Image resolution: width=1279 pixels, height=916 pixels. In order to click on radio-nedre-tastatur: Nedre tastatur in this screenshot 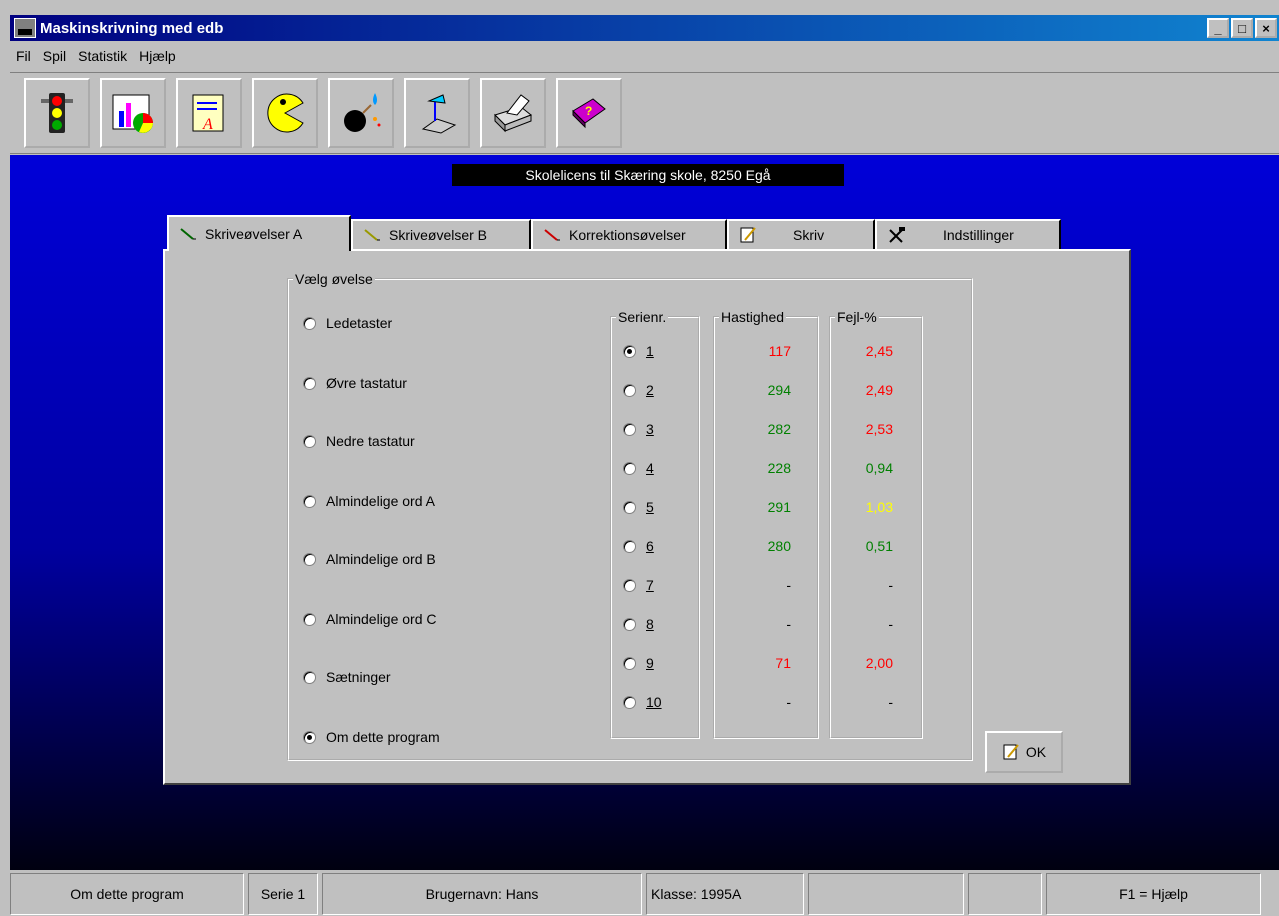, I will do `click(359, 441)`.